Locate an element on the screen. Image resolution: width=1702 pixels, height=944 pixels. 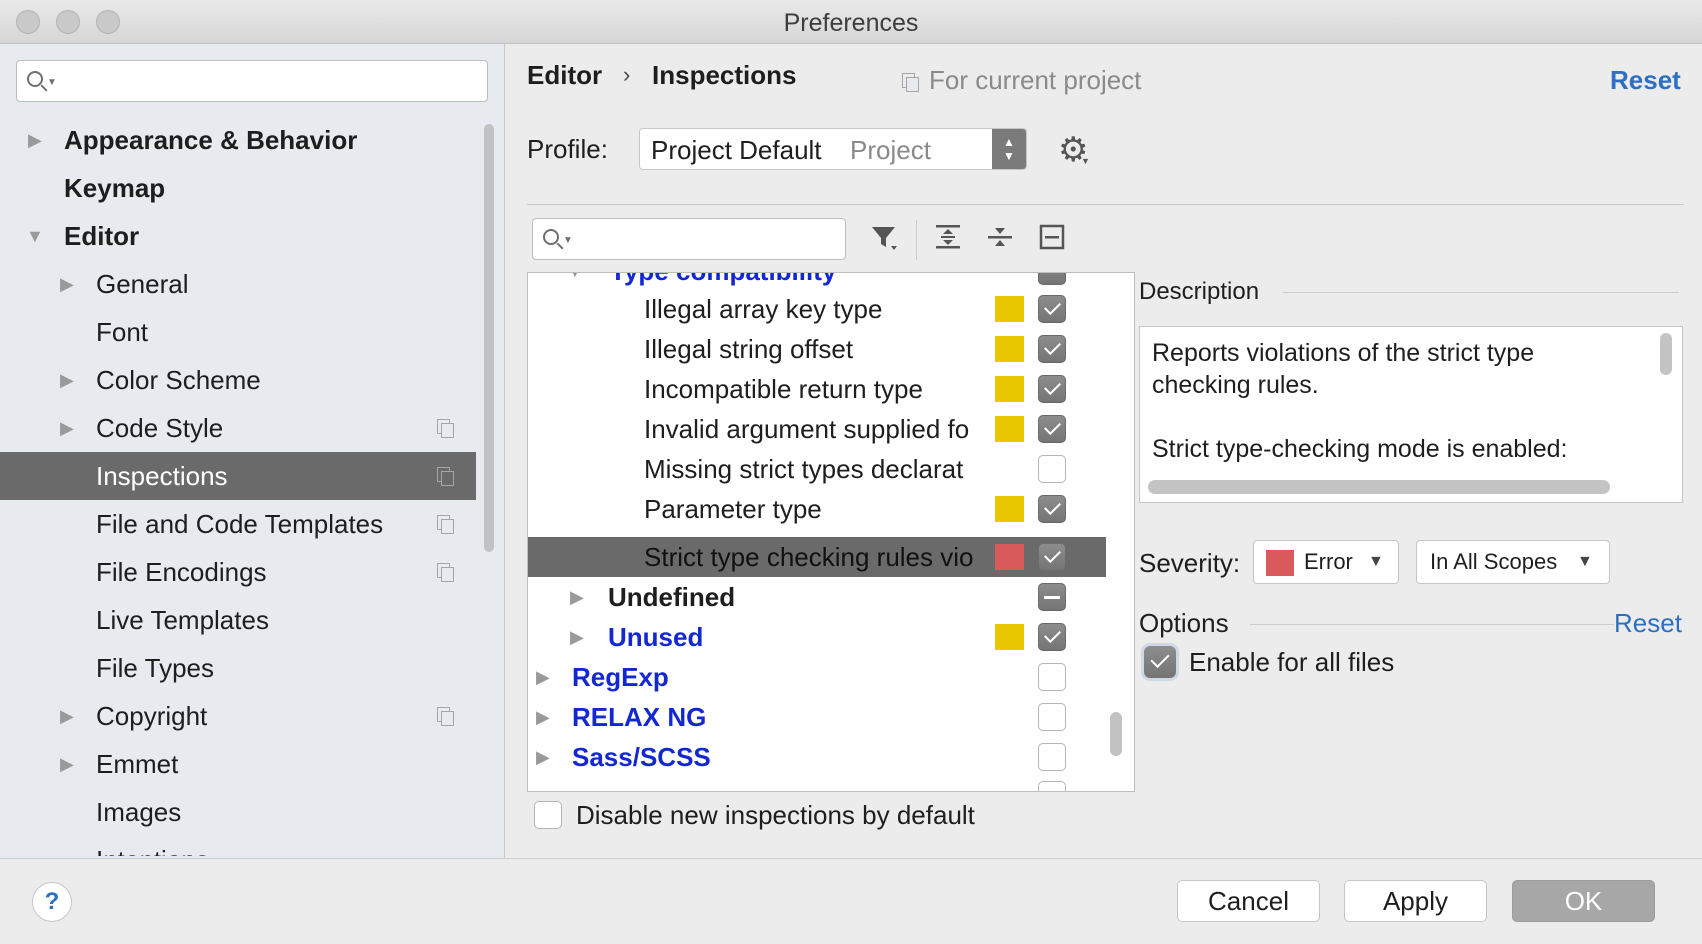
sidebar-item-label: Appearance & Behavior is located at coordinates (211, 140).